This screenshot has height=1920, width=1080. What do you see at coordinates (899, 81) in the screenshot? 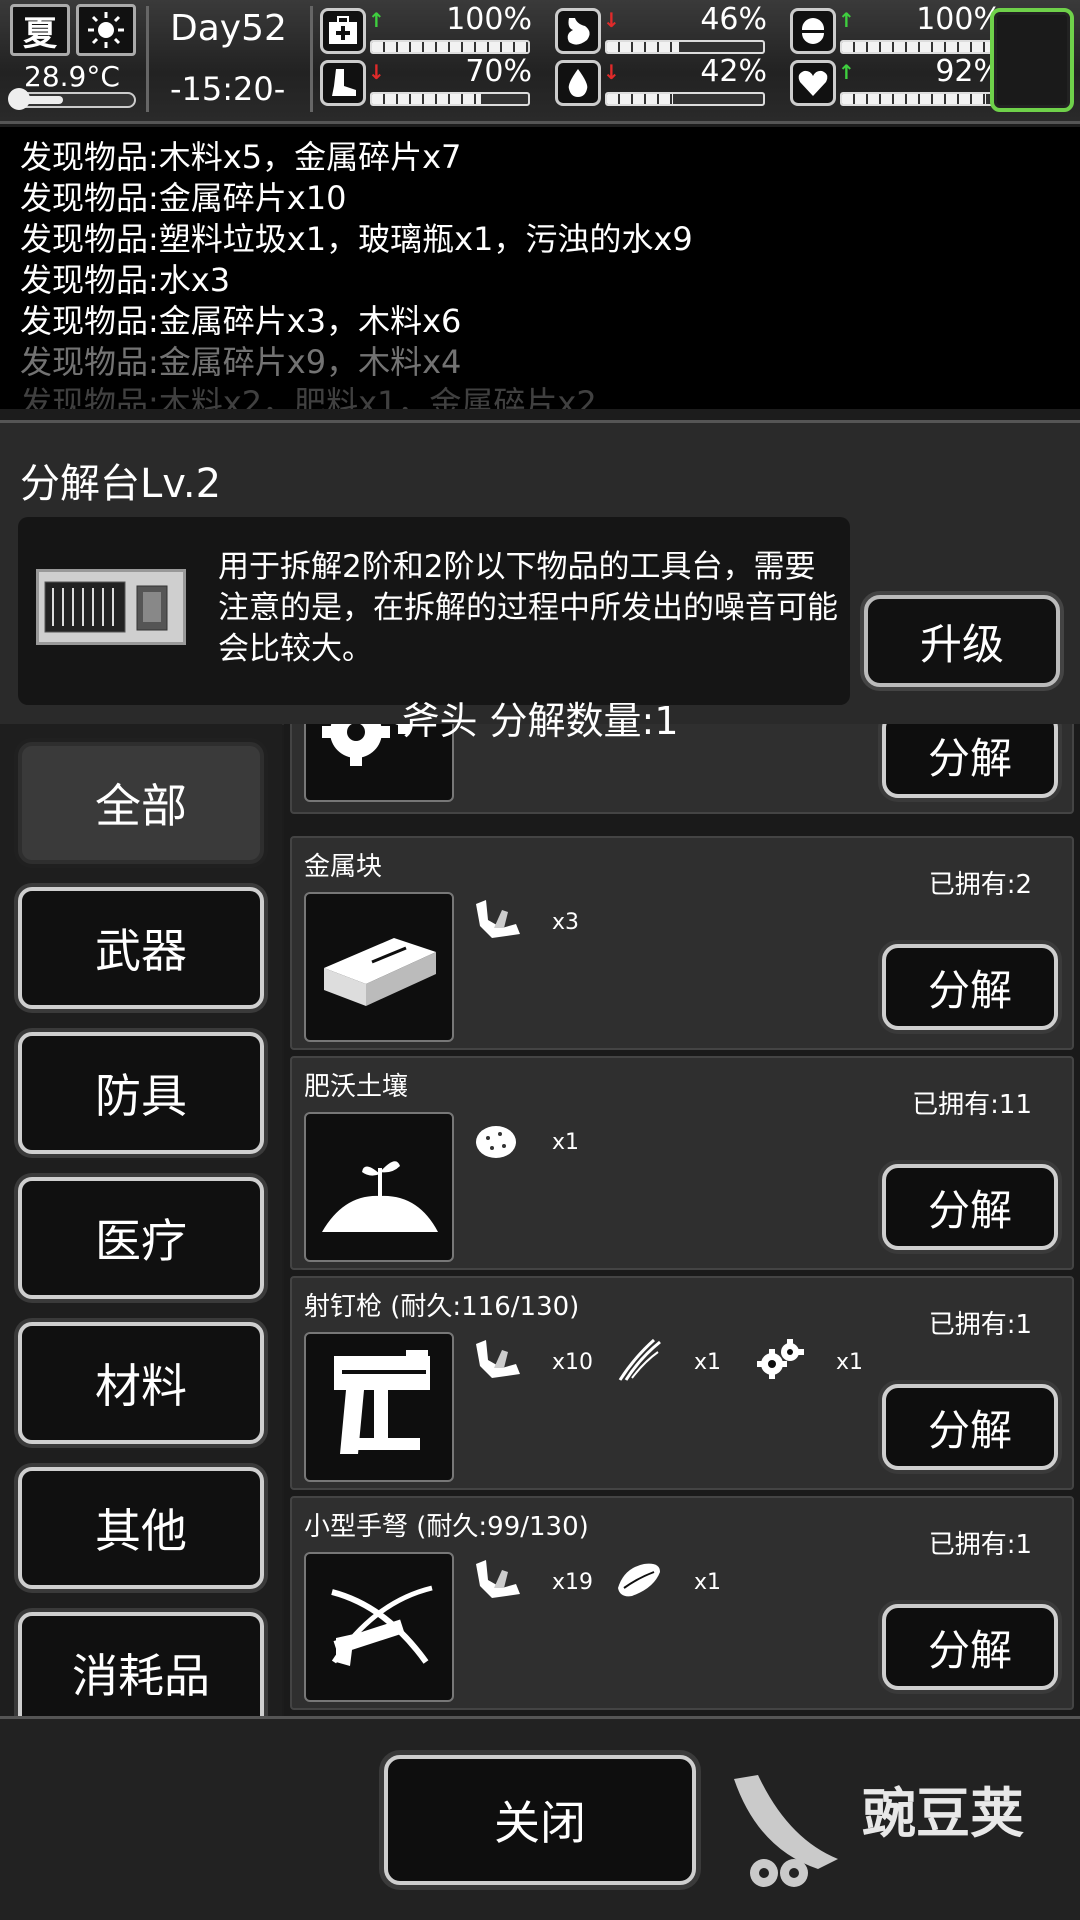
I see `stat-mood: ↑ 92%` at bounding box center [899, 81].